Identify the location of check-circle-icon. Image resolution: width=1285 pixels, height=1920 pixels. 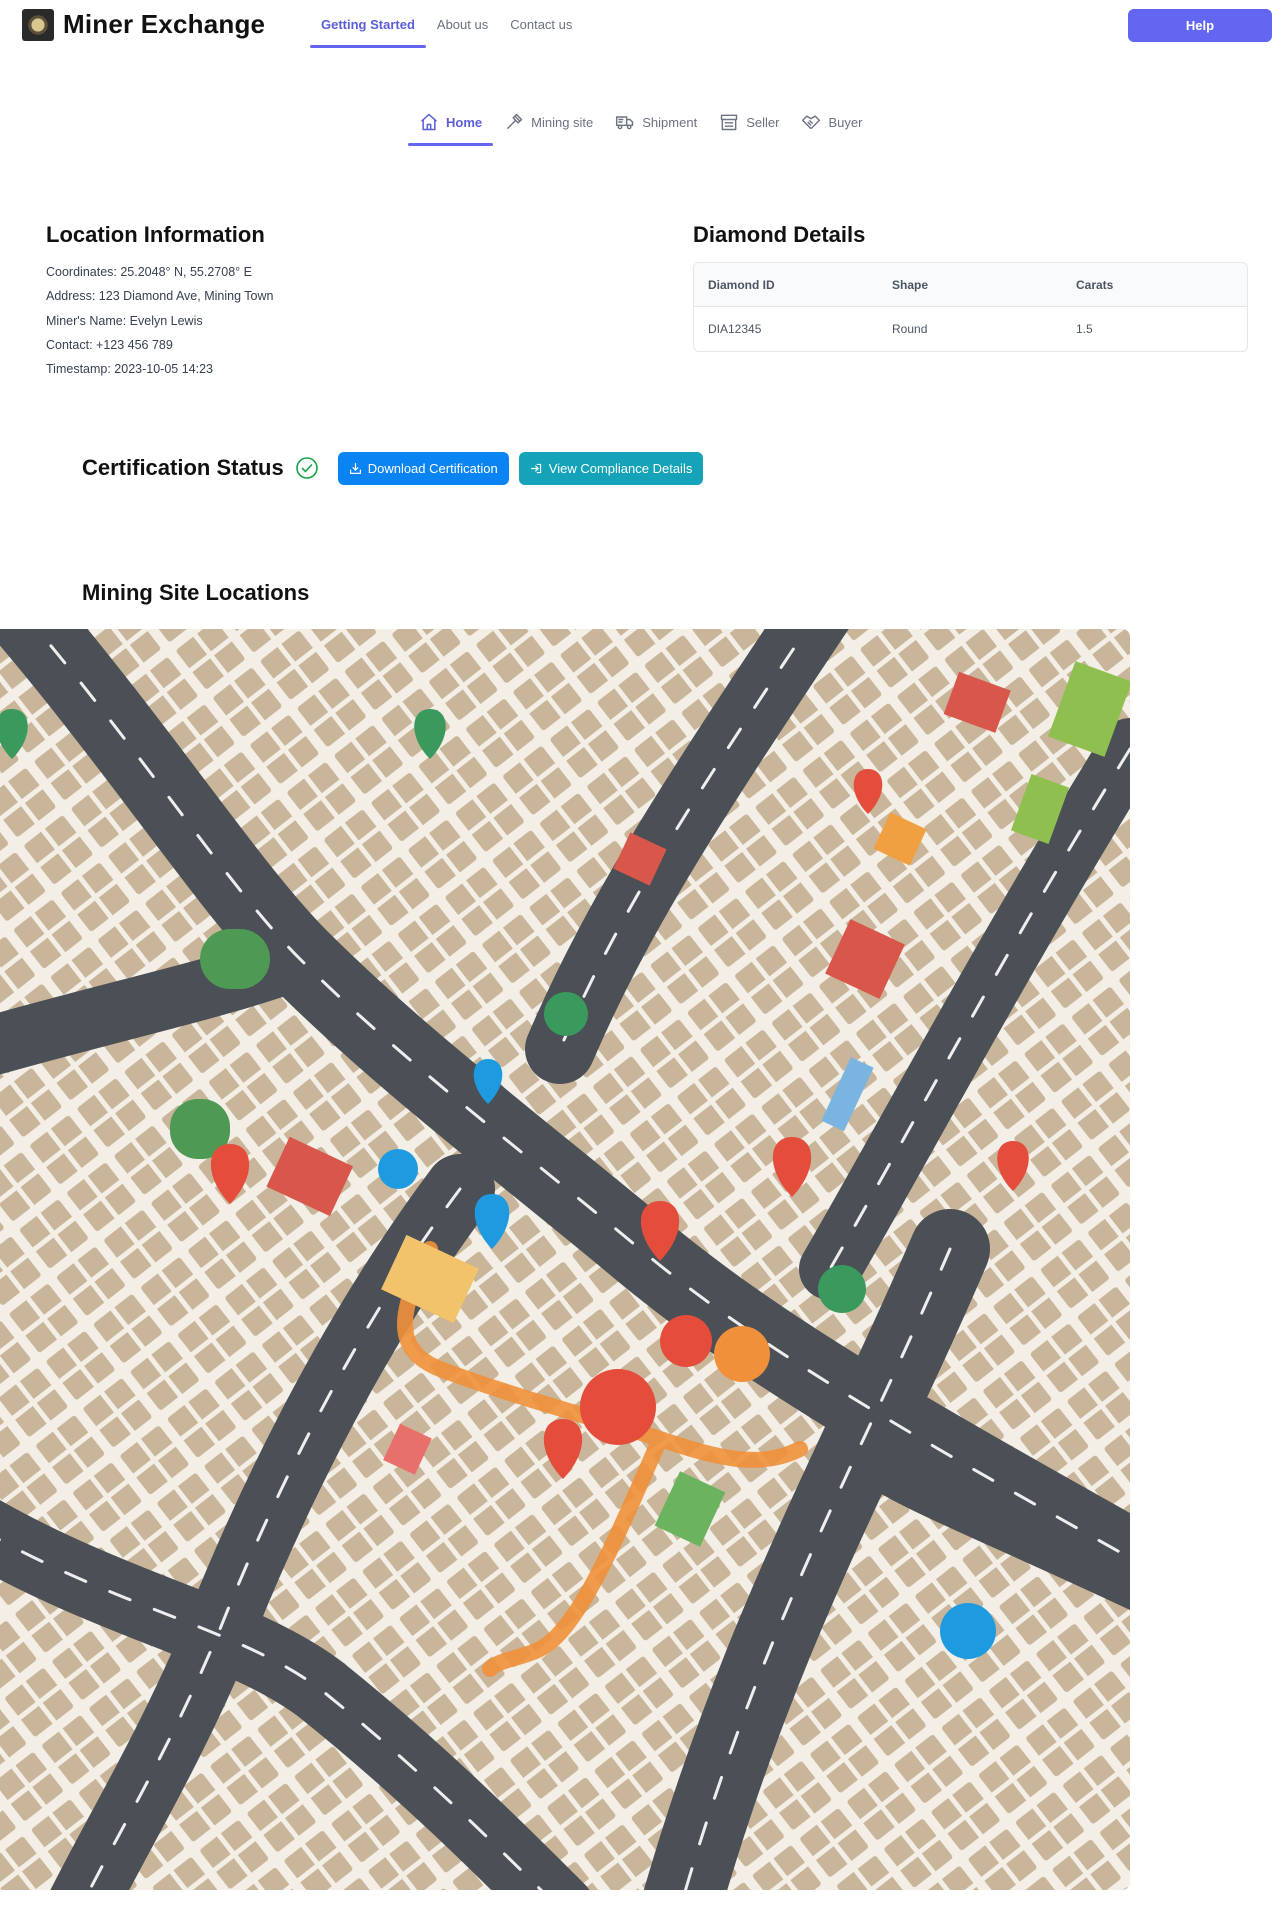
(306, 468).